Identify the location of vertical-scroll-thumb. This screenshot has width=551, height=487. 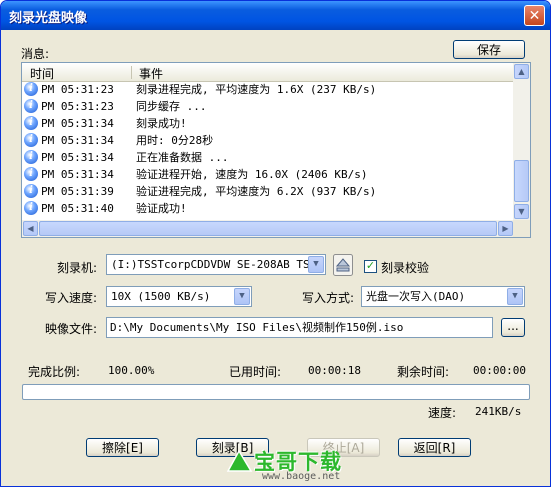
(521, 181).